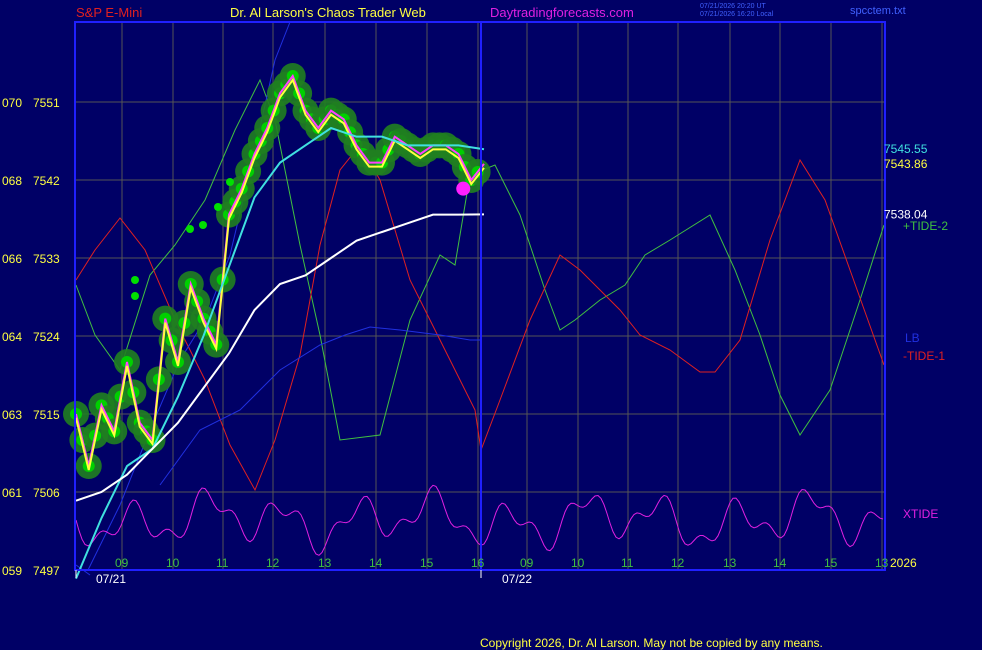 The width and height of the screenshot is (982, 650). Describe the element at coordinates (463, 188) in the screenshot. I see `last-price-marker` at that location.